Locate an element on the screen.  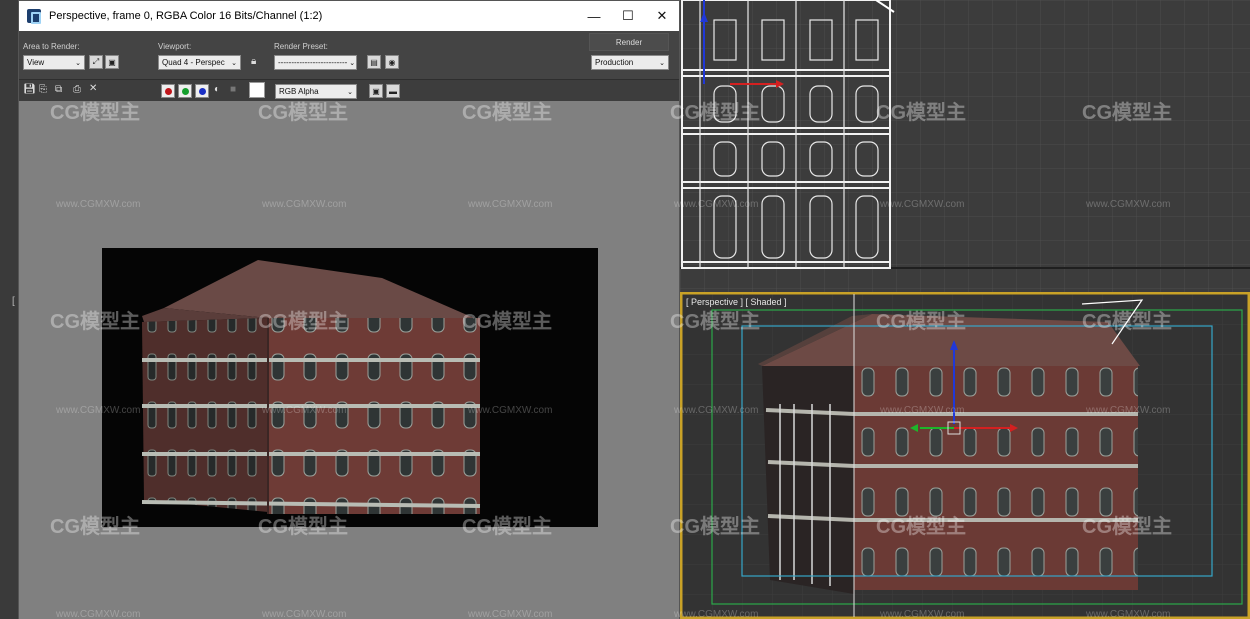
red-channel-icon is located at coordinates (168, 91).